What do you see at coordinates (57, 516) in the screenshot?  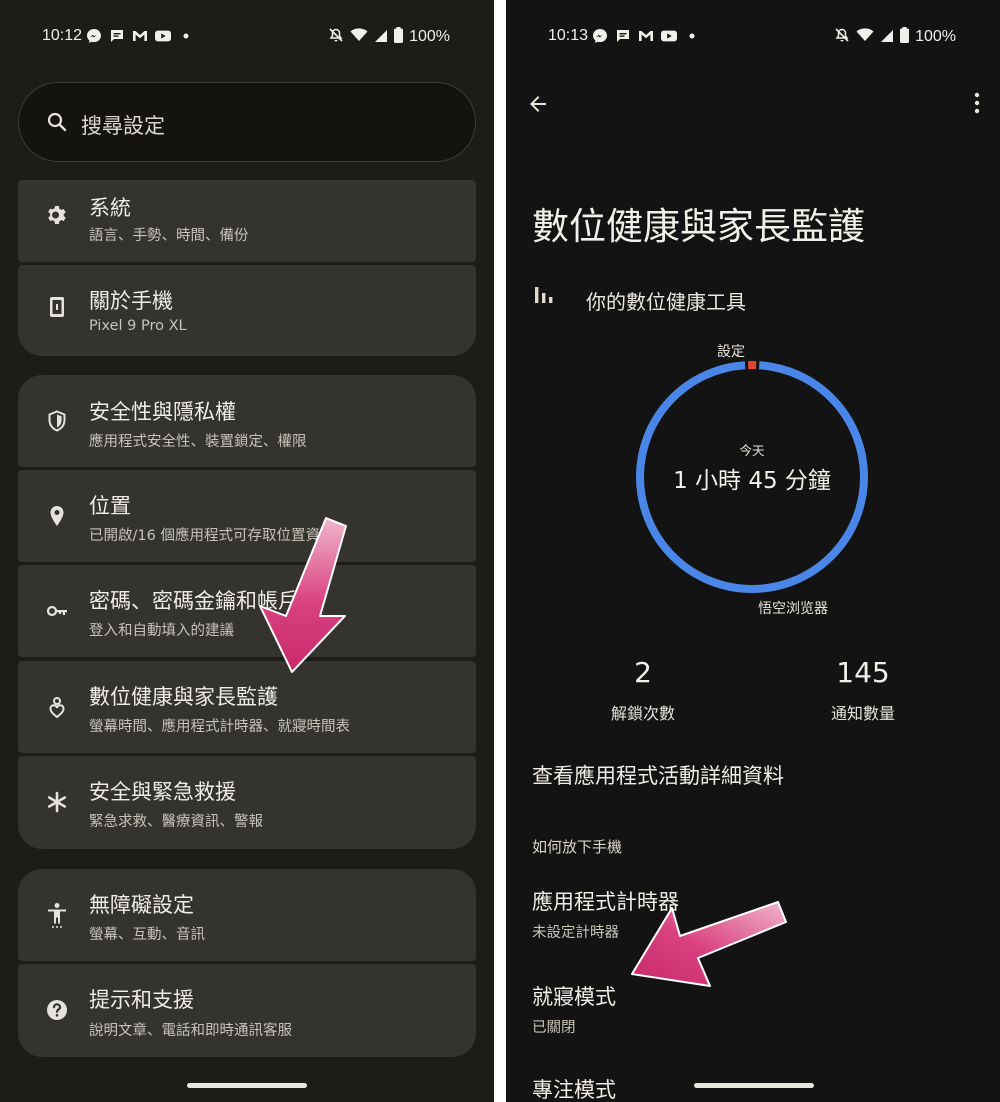 I see `location-icon` at bounding box center [57, 516].